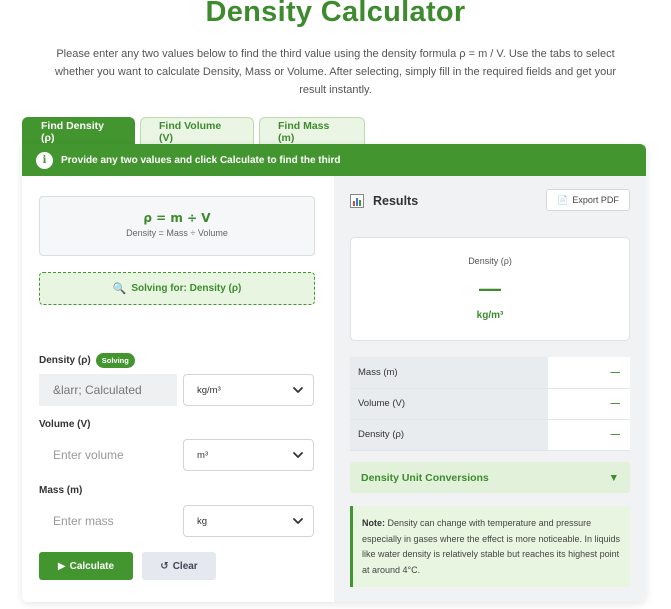 Image resolution: width=671 pixels, height=609 pixels. I want to click on unit-conversions-toggle: Density Unit Conversions ▼, so click(490, 477).